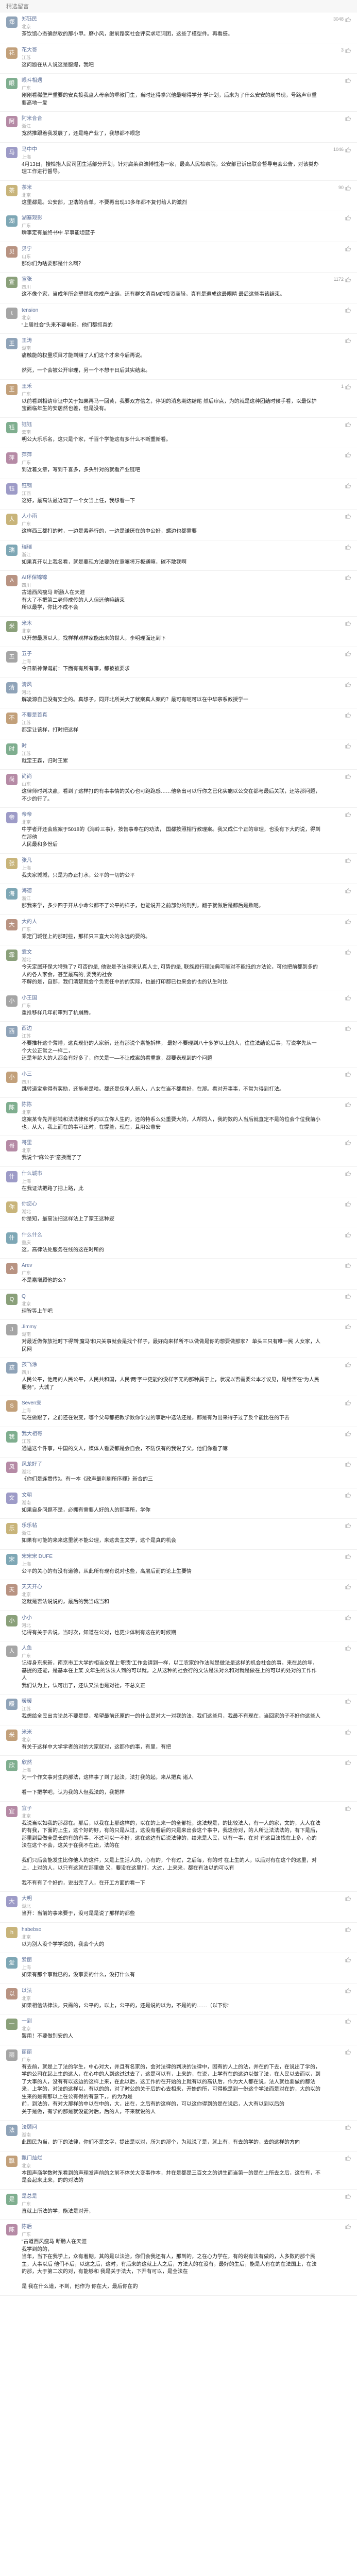 Image resolution: width=357 pixels, height=2576 pixels. What do you see at coordinates (12, 1528) in the screenshot?
I see `avatar: 乐` at bounding box center [12, 1528].